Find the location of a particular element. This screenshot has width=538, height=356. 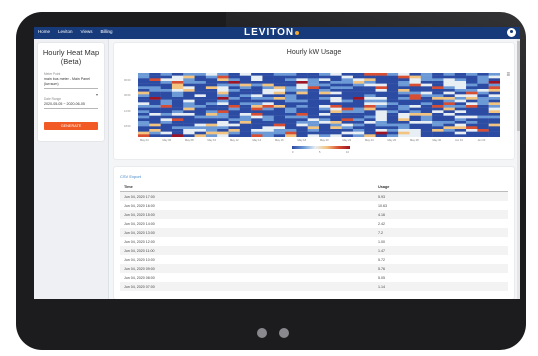

nav-item-leviton: Leviton is located at coordinates (65, 31).